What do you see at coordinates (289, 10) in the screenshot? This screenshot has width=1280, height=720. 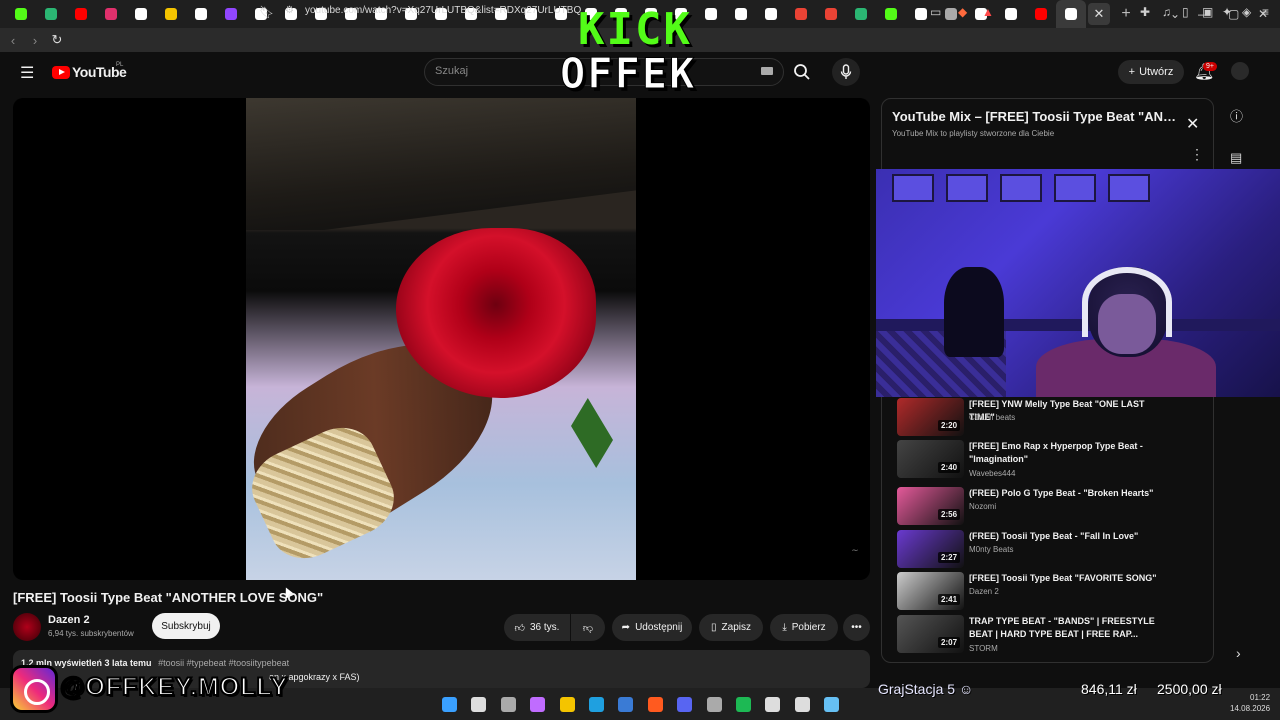 I see `site-info-icon: ⚙︎` at bounding box center [289, 10].